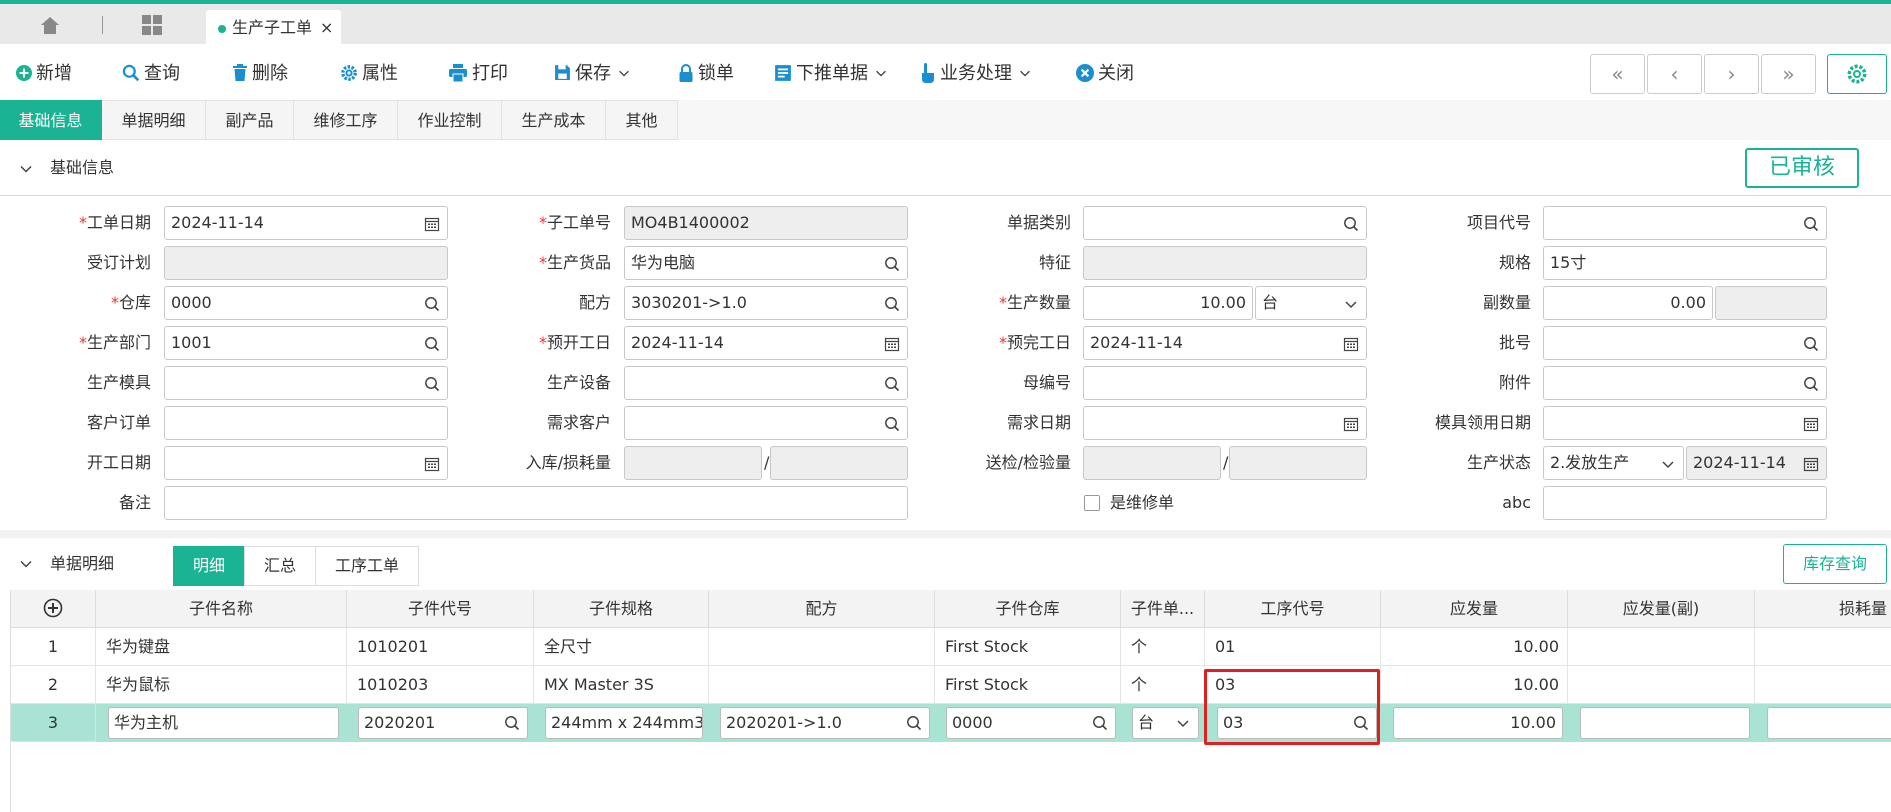  What do you see at coordinates (1788, 74) in the screenshot?
I see `last-record-button: »` at bounding box center [1788, 74].